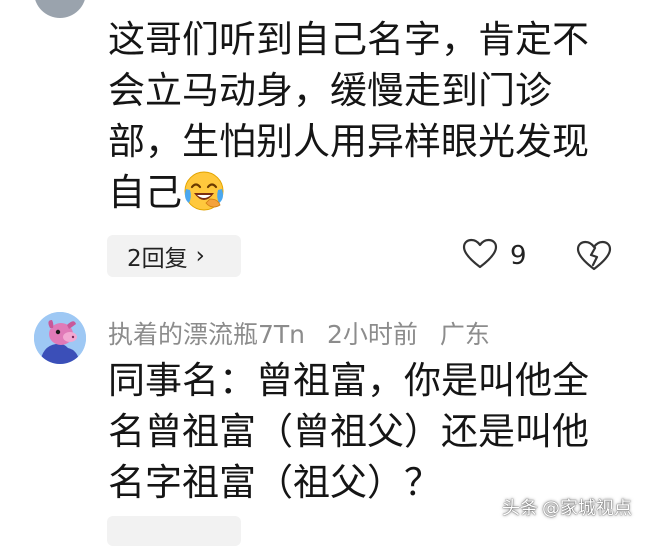  I want to click on broken-heart-icon, so click(594, 258).